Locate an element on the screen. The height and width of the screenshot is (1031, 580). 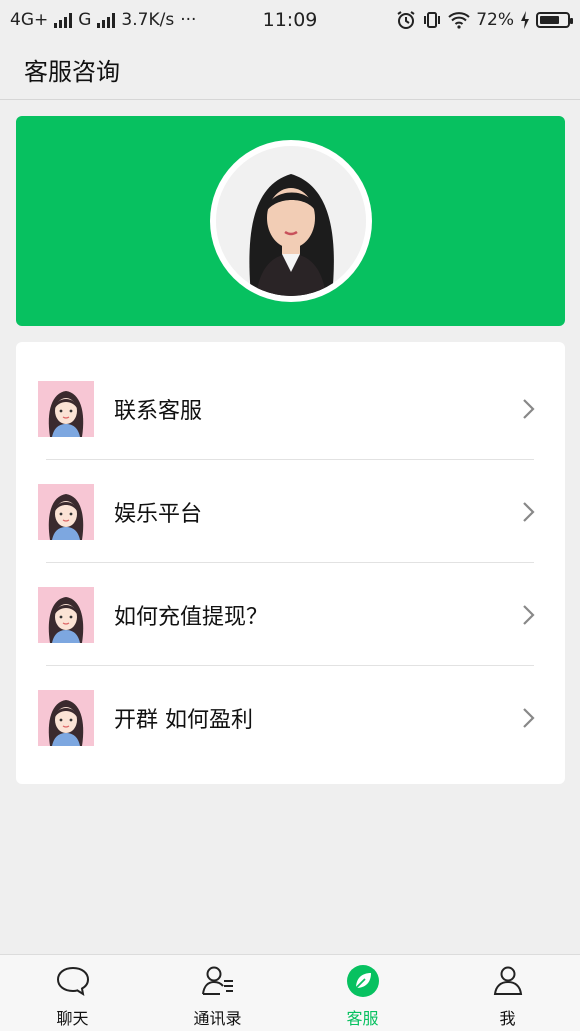
menu-item-label: 联系客服 is located at coordinates (158, 411).